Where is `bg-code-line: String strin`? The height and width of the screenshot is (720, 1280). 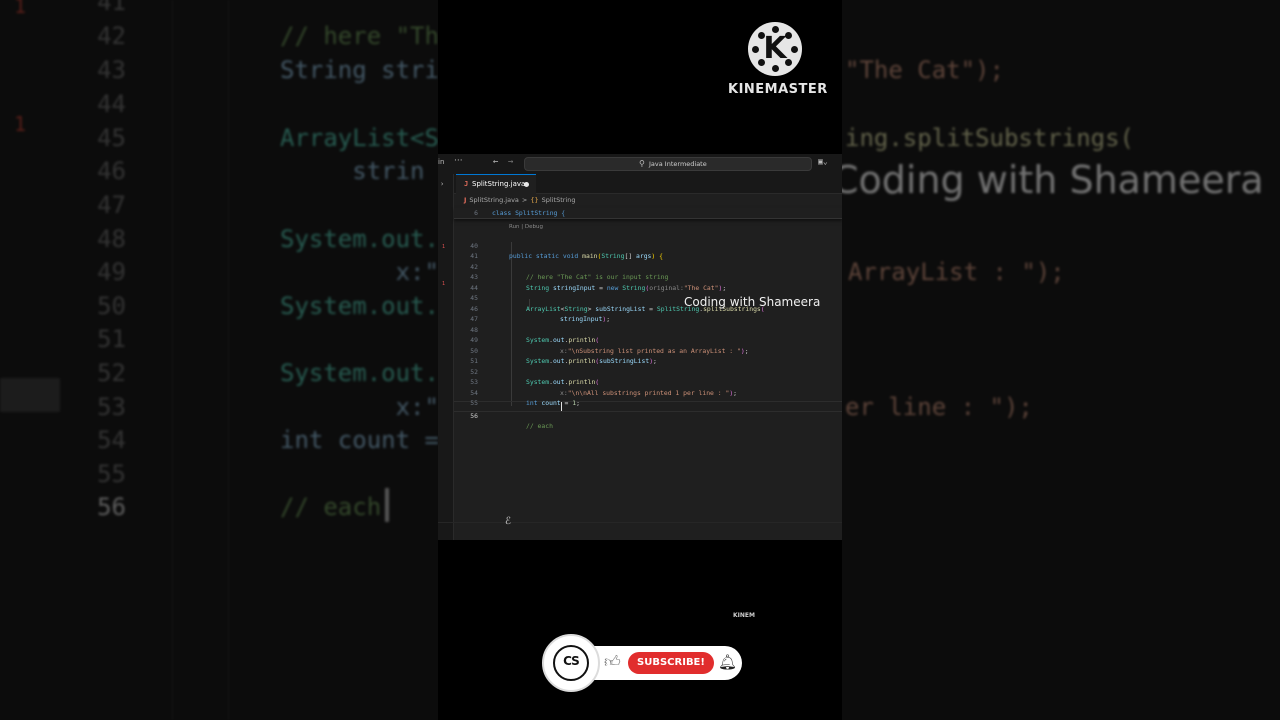 bg-code-line: String strin is located at coordinates (367, 70).